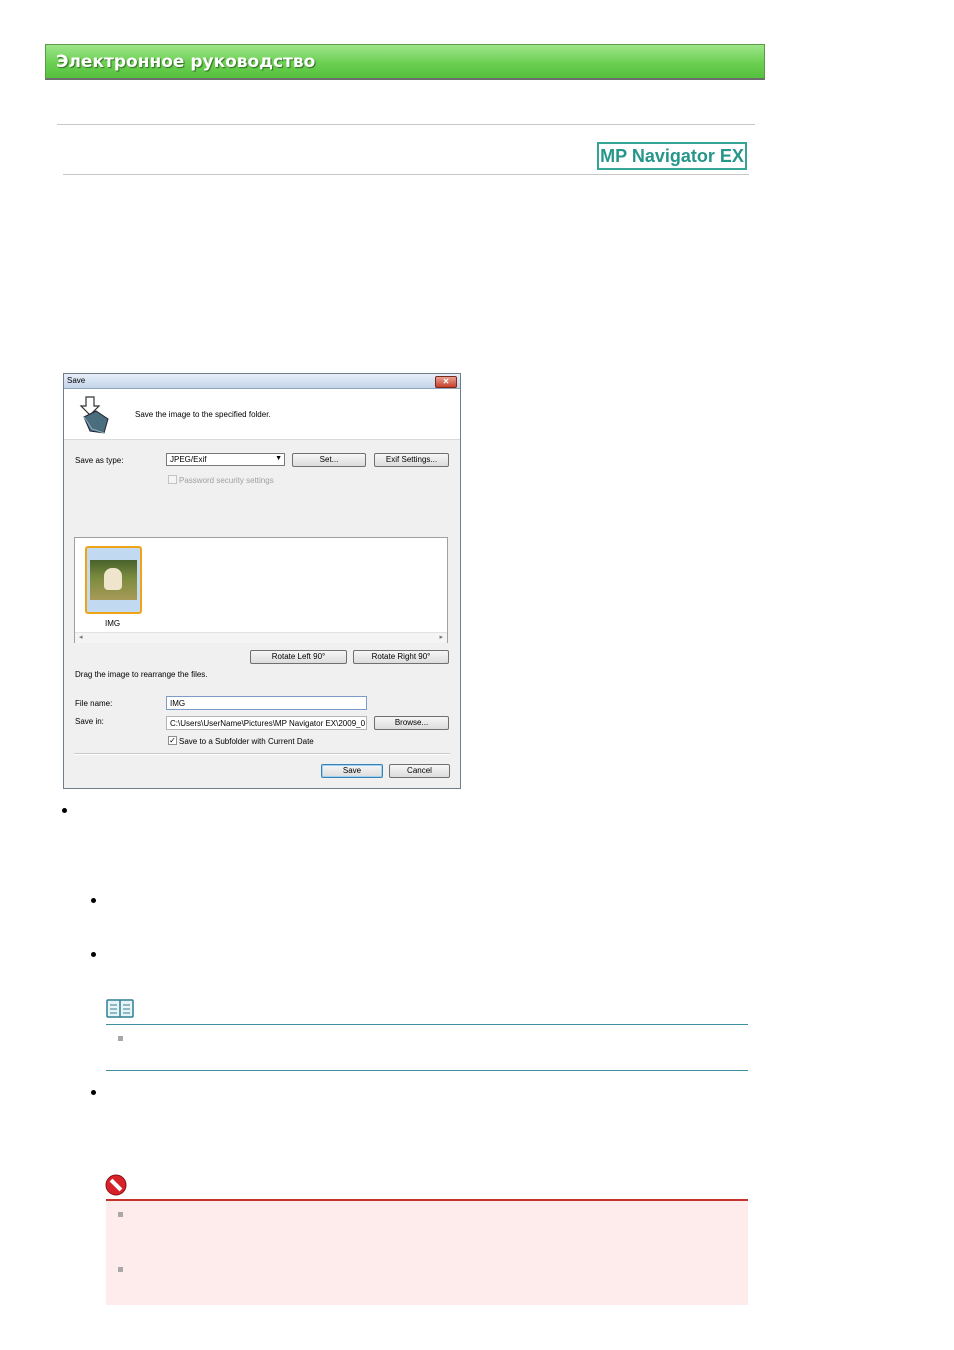 Image resolution: width=954 pixels, height=1350 pixels. I want to click on header-divider, so click(406, 174).